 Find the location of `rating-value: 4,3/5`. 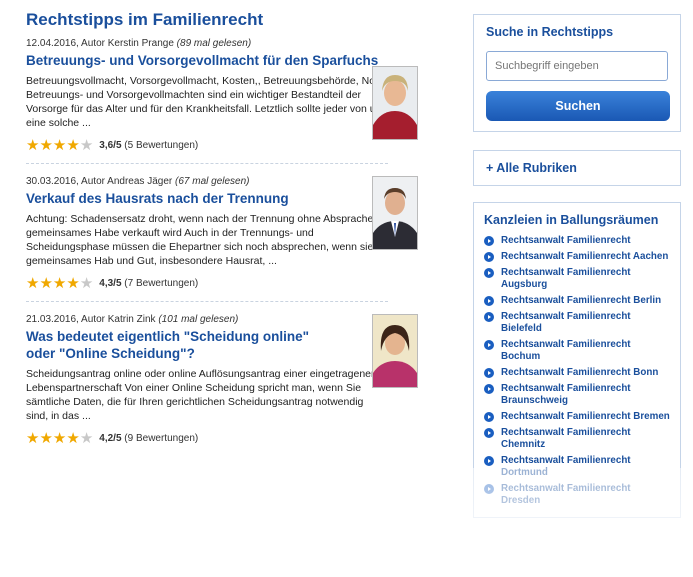

rating-value: 4,3/5 is located at coordinates (110, 283).